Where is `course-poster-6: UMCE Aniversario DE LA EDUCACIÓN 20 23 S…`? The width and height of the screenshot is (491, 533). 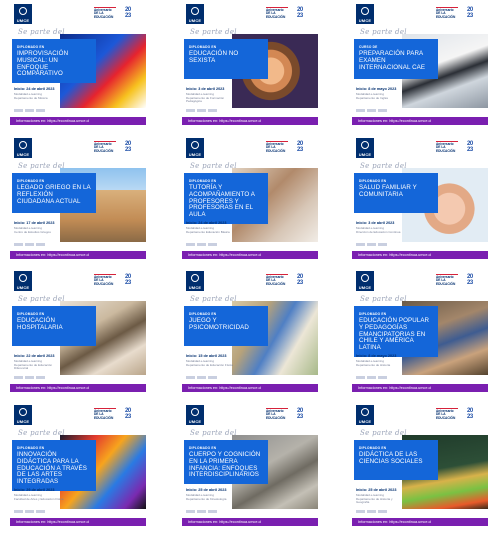
course-poster-6: UMCE Aniversario DE LA EDUCACIÓN 20 23 S… is located at coordinates (417, 198).